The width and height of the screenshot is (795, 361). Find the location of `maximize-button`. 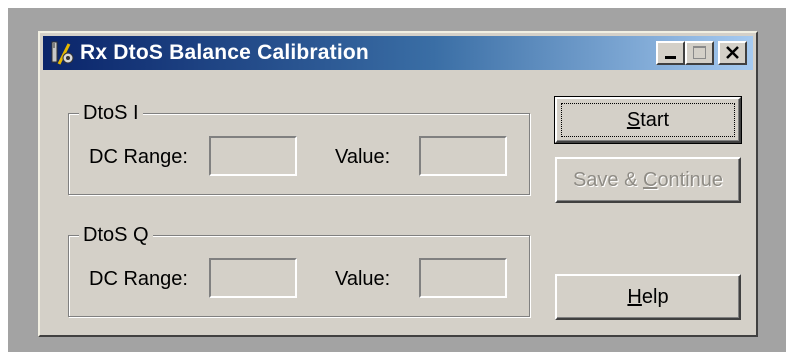

maximize-button is located at coordinates (699, 53).